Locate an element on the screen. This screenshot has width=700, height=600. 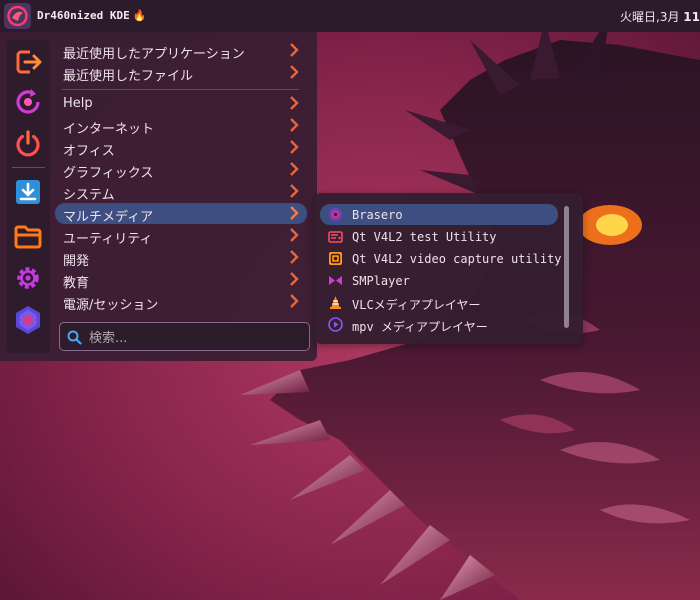
application-launcher-button is located at coordinates (17, 16).